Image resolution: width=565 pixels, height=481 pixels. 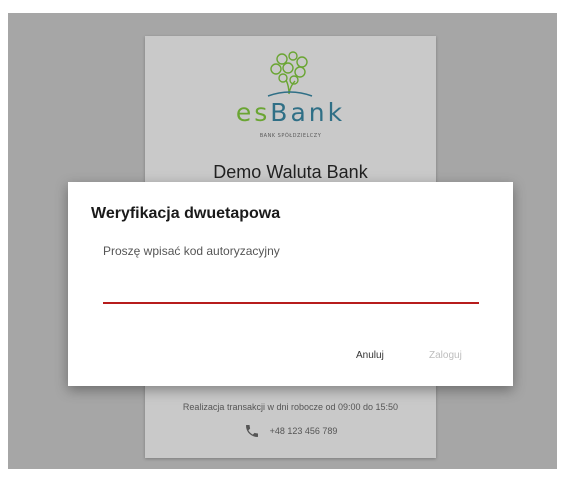 What do you see at coordinates (253, 112) in the screenshot?
I see `logo-word-prefix: es` at bounding box center [253, 112].